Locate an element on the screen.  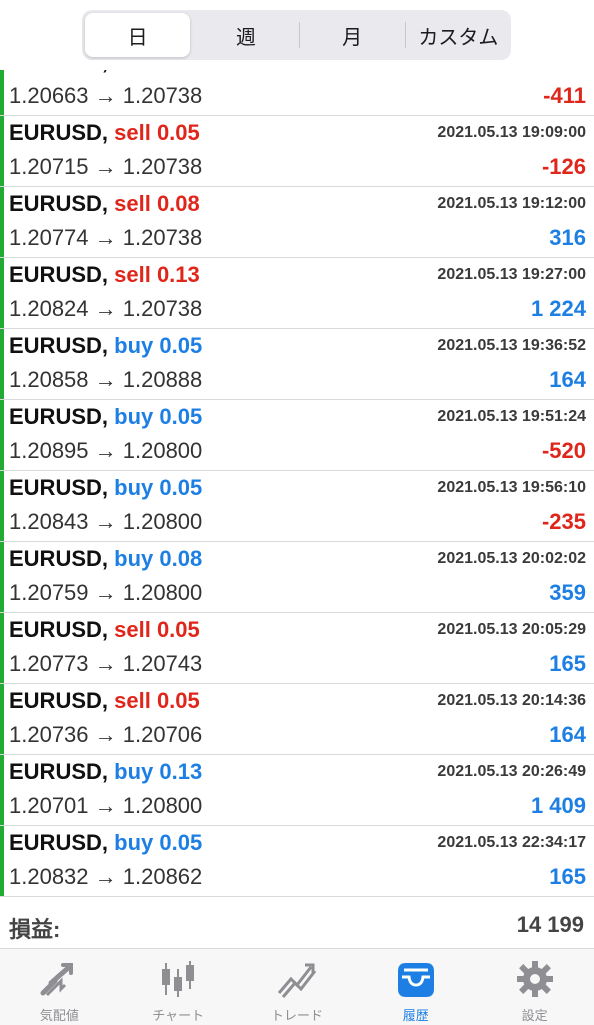
trade-profit: 1 224 is located at coordinates (558, 308).